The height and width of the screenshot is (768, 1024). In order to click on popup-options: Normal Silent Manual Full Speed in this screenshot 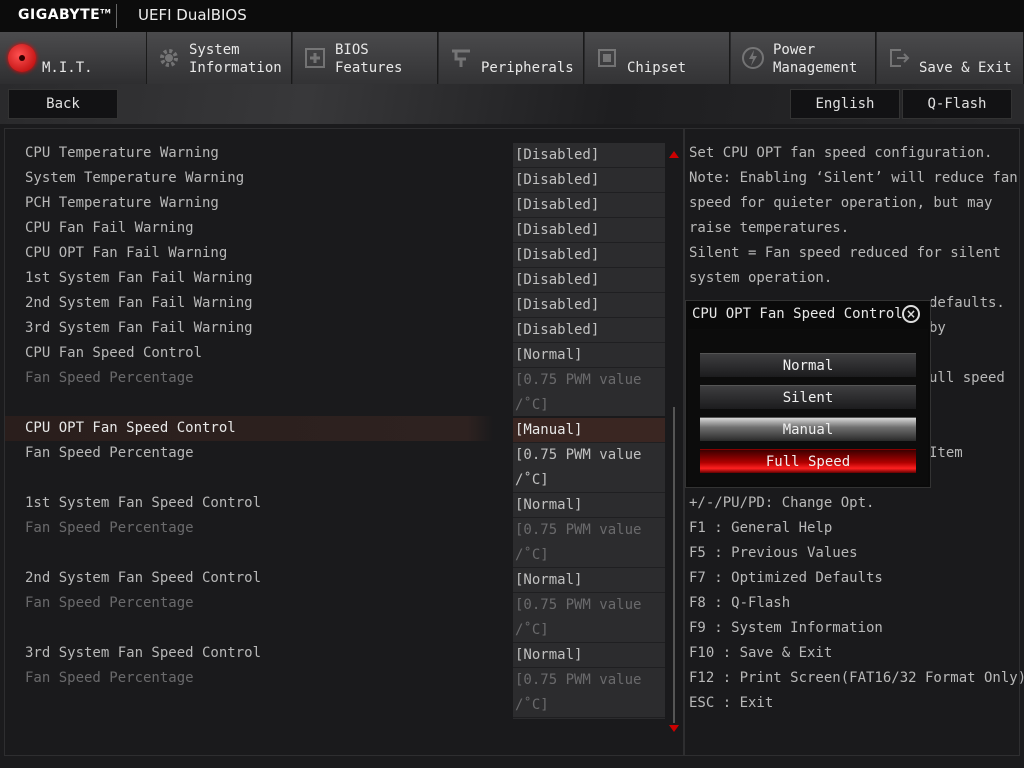, I will do `click(808, 407)`.